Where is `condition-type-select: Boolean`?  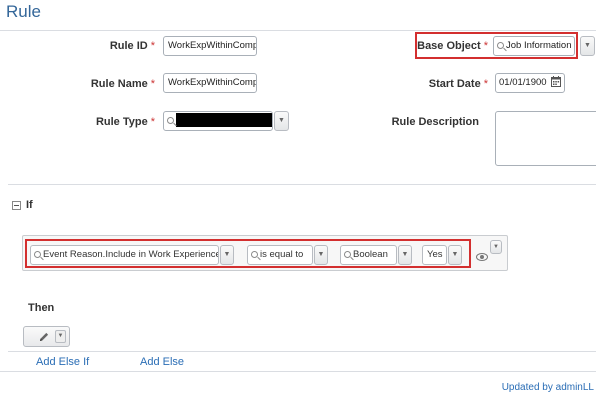 condition-type-select: Boolean is located at coordinates (368, 255).